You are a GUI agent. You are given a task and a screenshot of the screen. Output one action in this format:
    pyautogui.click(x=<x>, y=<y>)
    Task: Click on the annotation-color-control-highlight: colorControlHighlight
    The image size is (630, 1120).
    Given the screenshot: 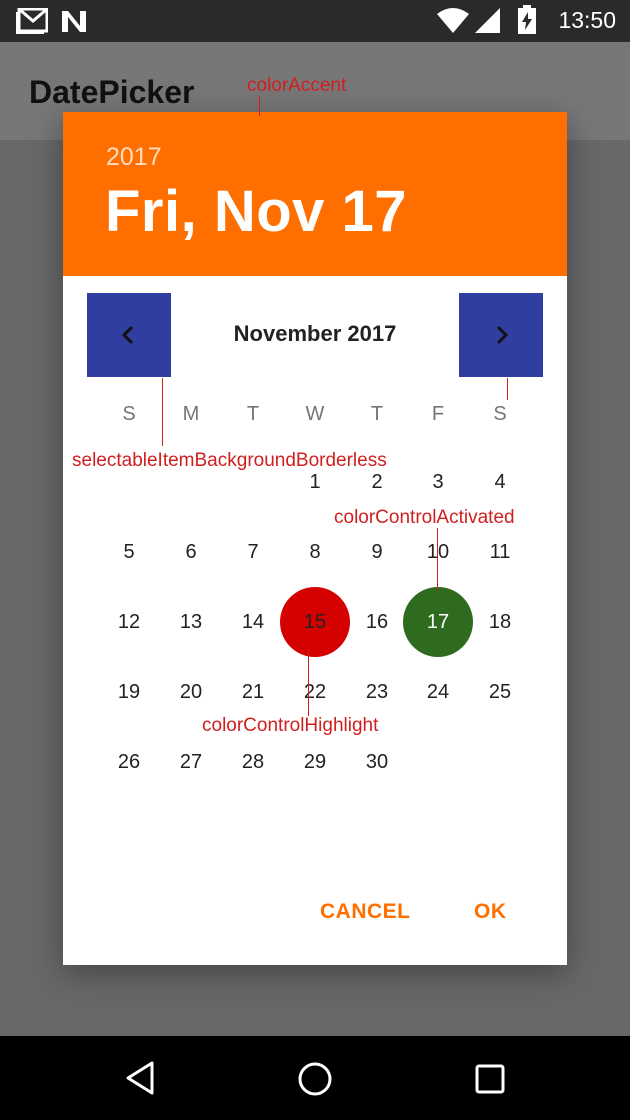 What is the action you would take?
    pyautogui.click(x=290, y=725)
    